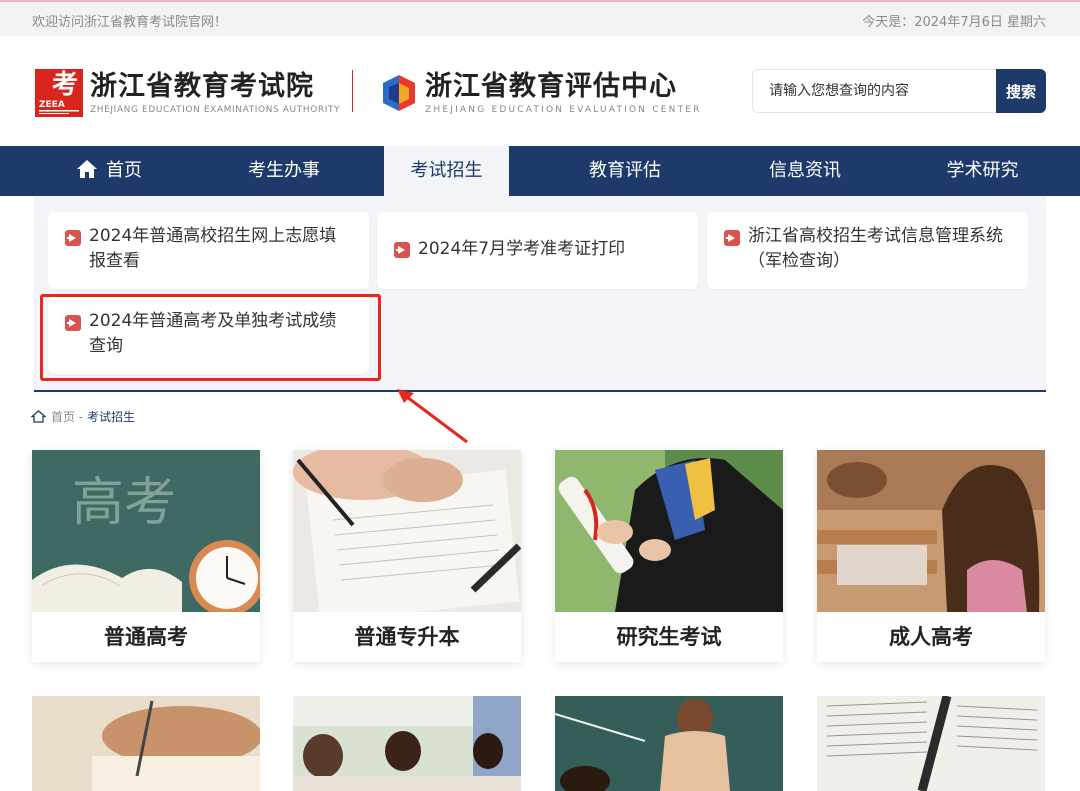 The width and height of the screenshot is (1080, 791). I want to click on nav-label: 教育评估, so click(625, 170).